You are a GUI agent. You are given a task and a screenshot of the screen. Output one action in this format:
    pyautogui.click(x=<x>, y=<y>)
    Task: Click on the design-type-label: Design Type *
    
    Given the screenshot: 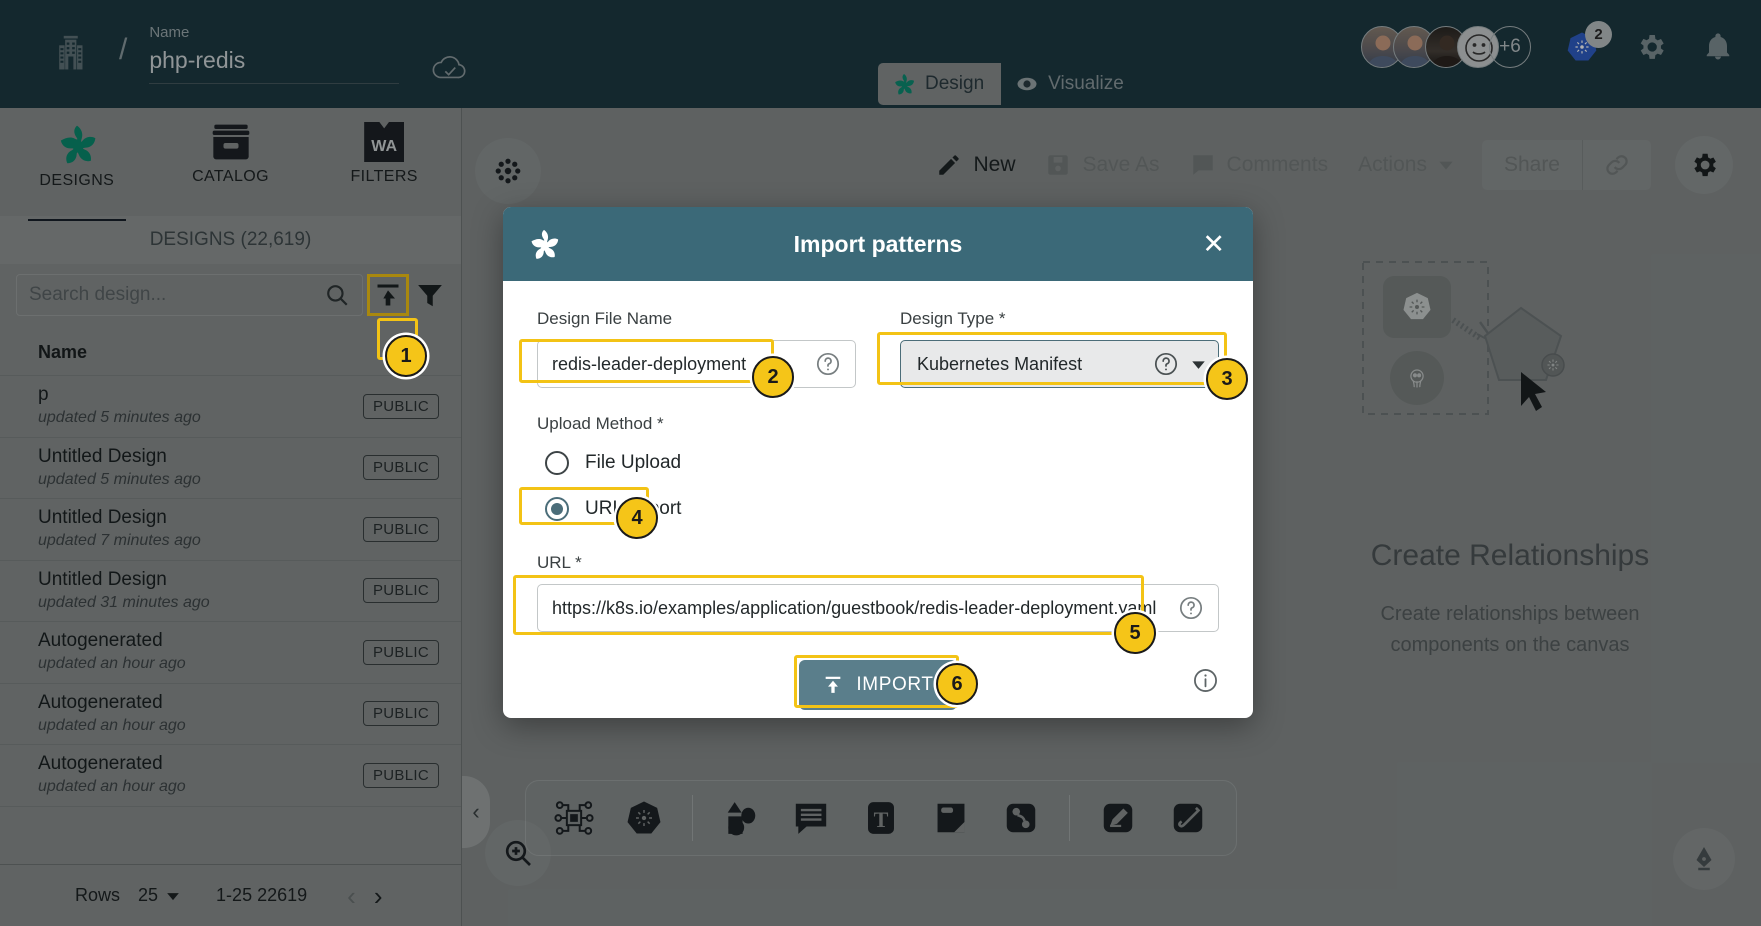 What is the action you would take?
    pyautogui.click(x=953, y=318)
    